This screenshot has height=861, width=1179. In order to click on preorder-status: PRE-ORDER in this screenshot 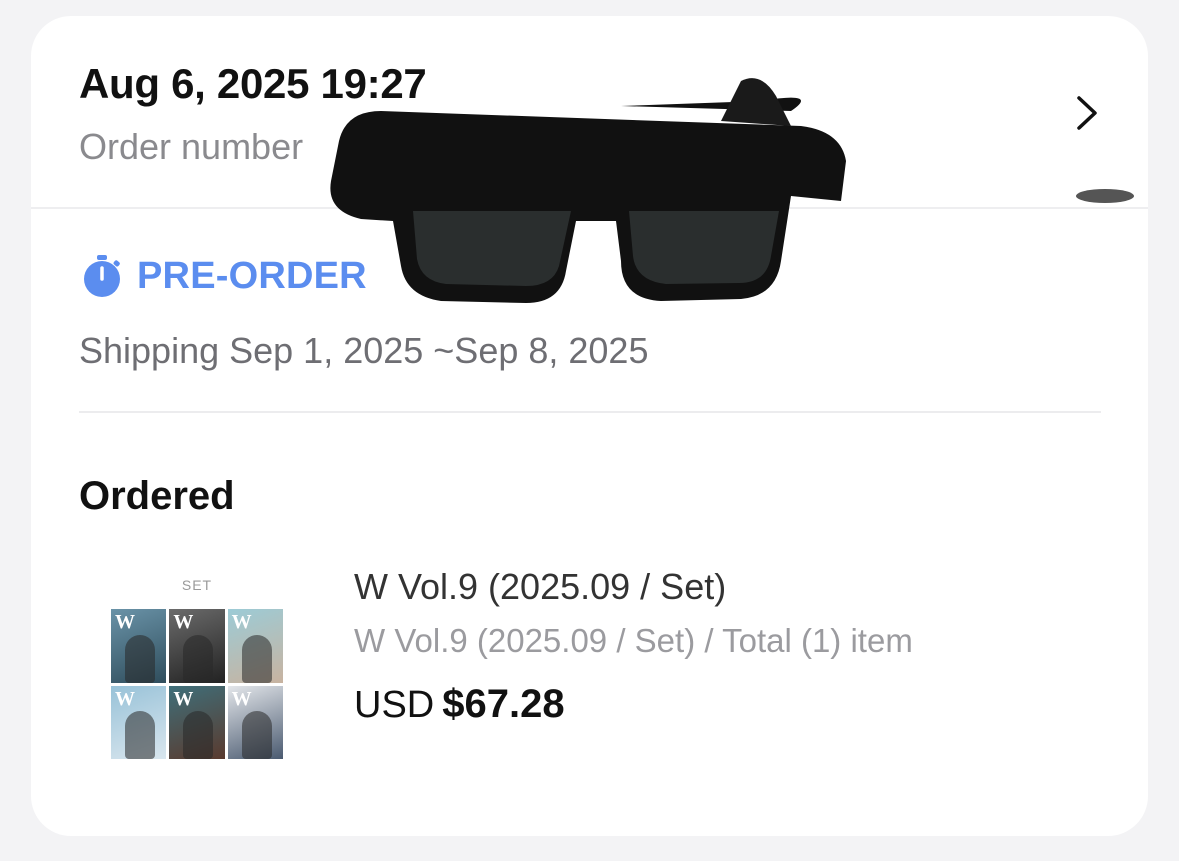, I will do `click(223, 276)`.